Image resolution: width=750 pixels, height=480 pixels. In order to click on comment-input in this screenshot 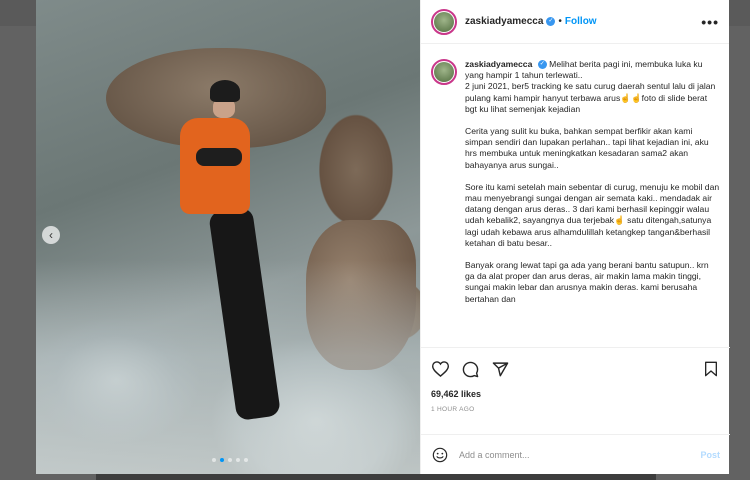, I will do `click(580, 454)`.